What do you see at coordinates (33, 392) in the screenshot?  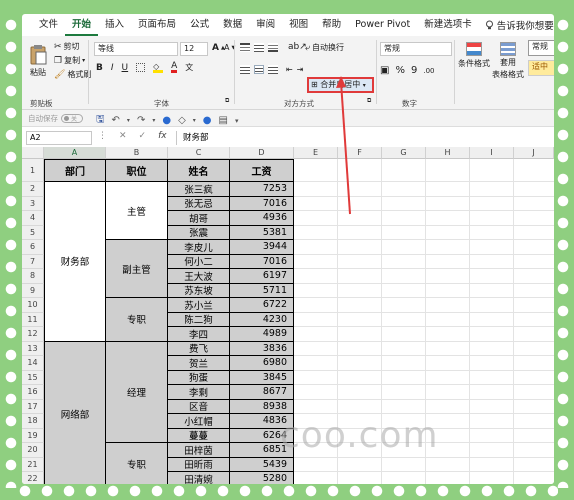 I see `row-header-16: 16` at bounding box center [33, 392].